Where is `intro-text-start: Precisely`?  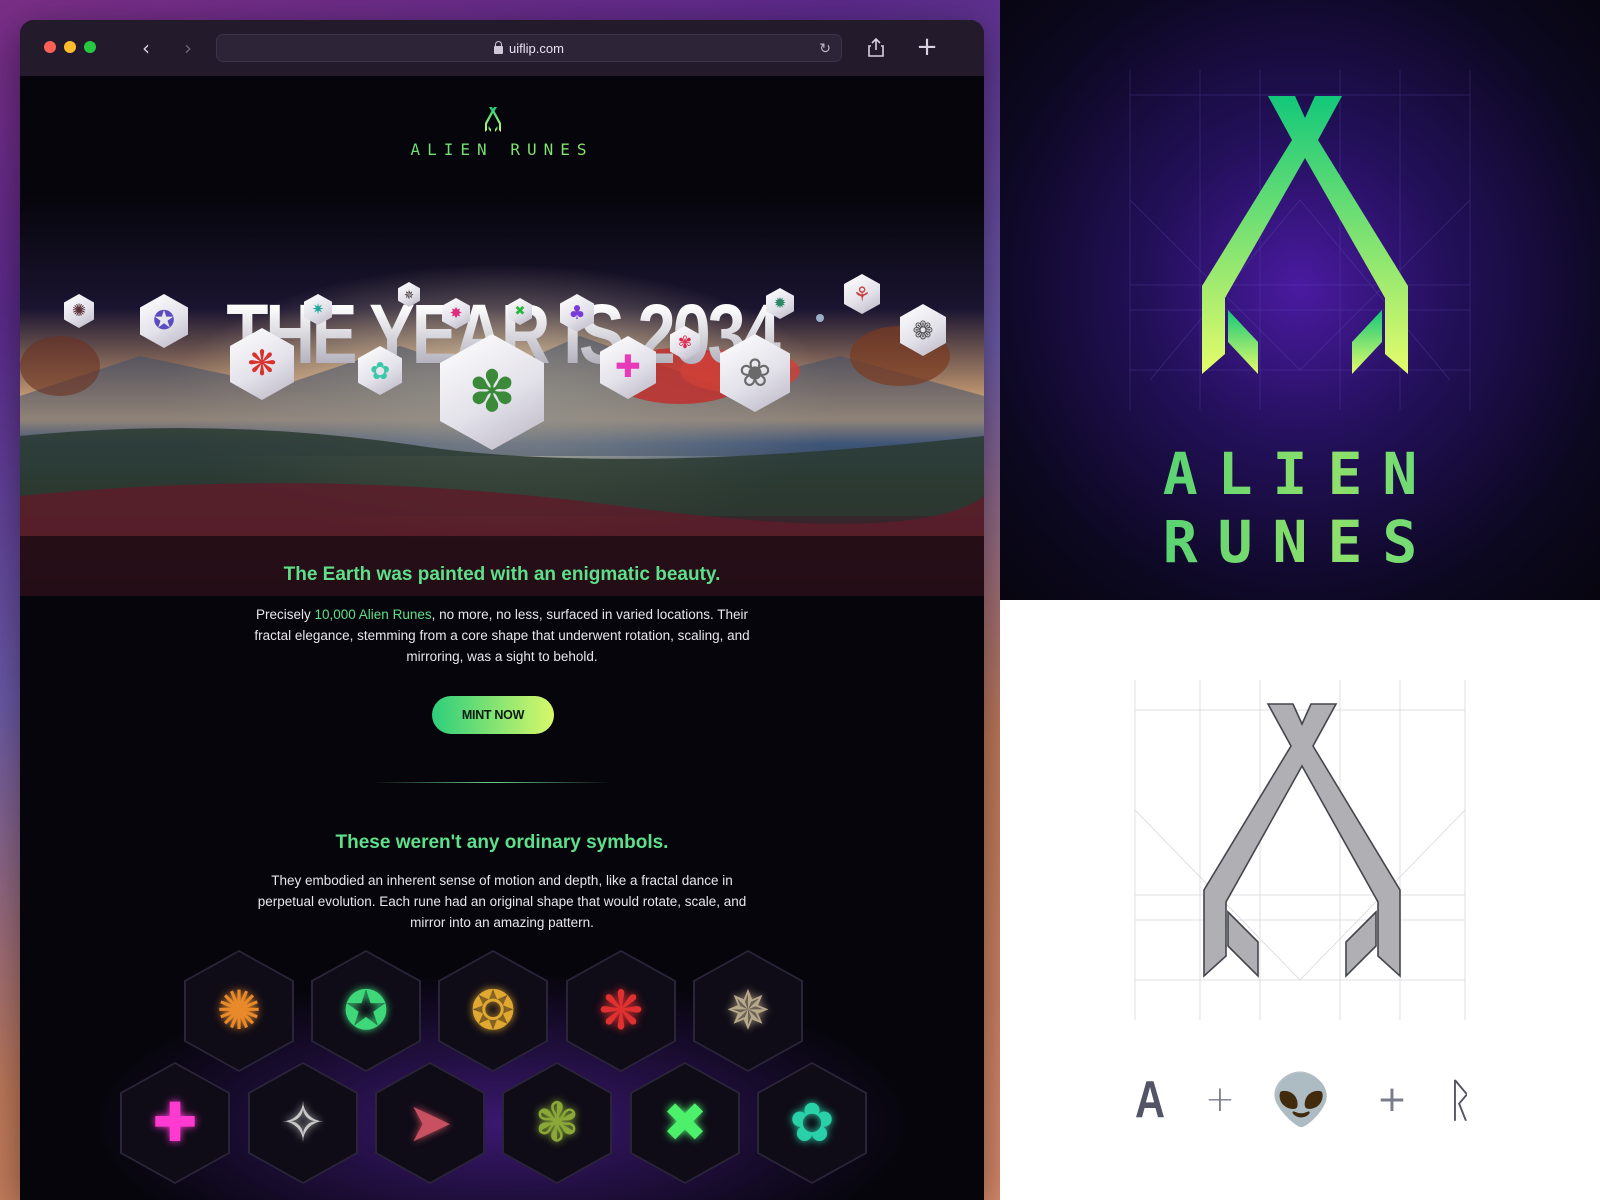
intro-text-start: Precisely is located at coordinates (285, 614).